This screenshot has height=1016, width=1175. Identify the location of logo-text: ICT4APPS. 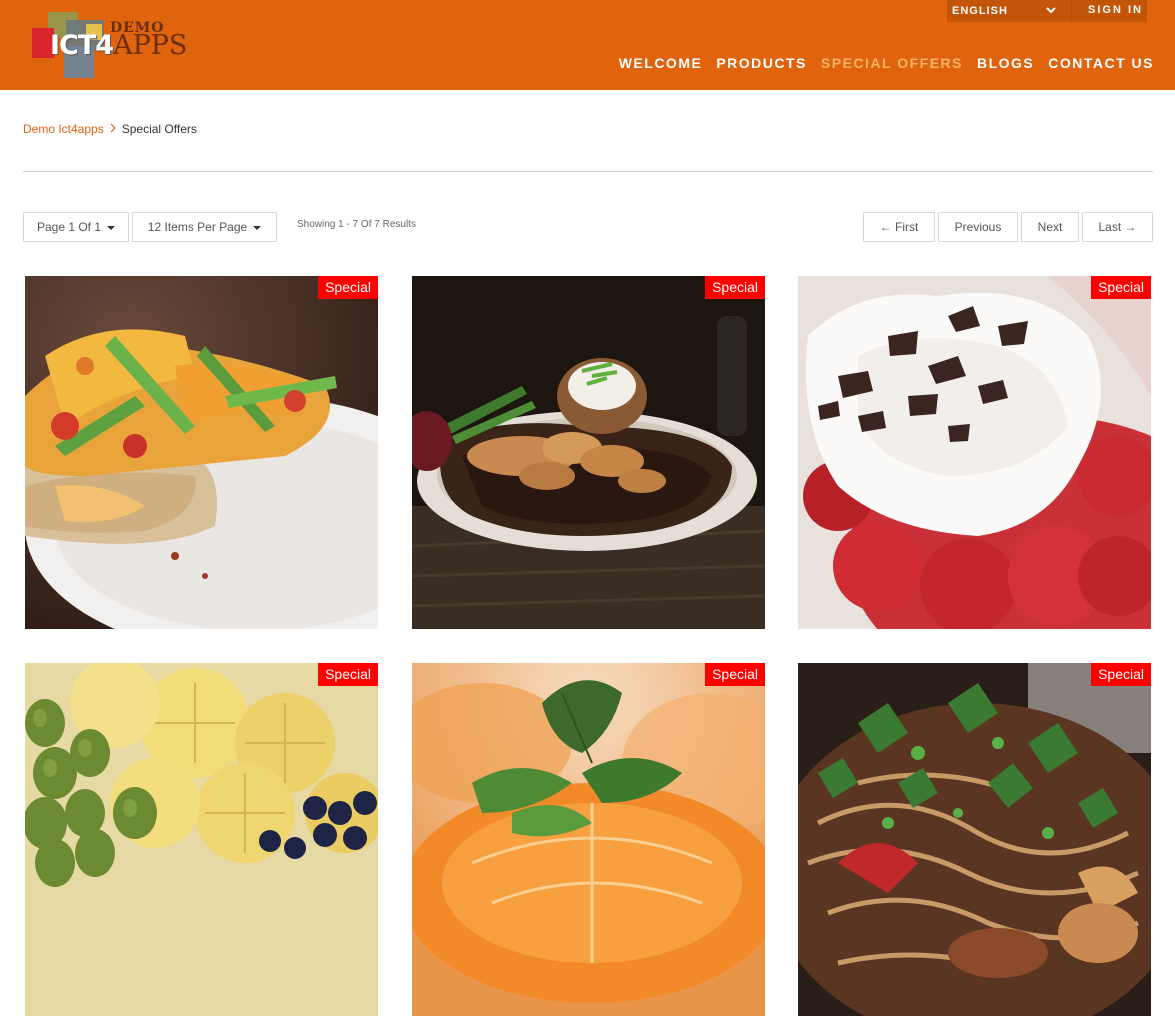
(118, 45).